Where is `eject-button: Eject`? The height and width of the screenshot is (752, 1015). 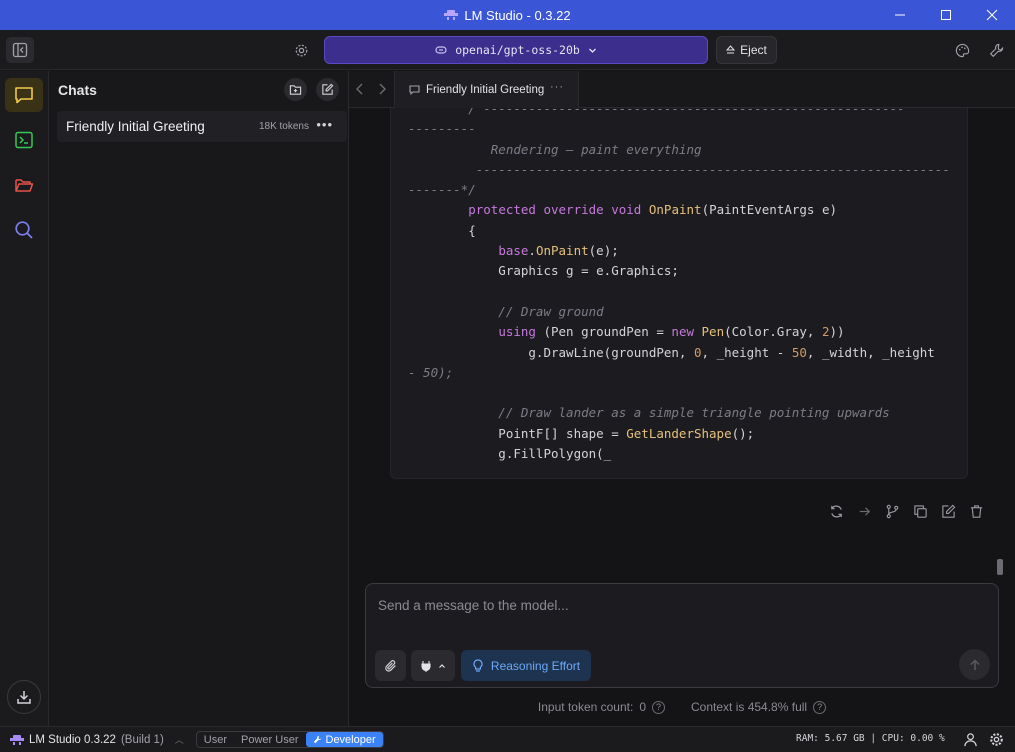 eject-button: Eject is located at coordinates (746, 50).